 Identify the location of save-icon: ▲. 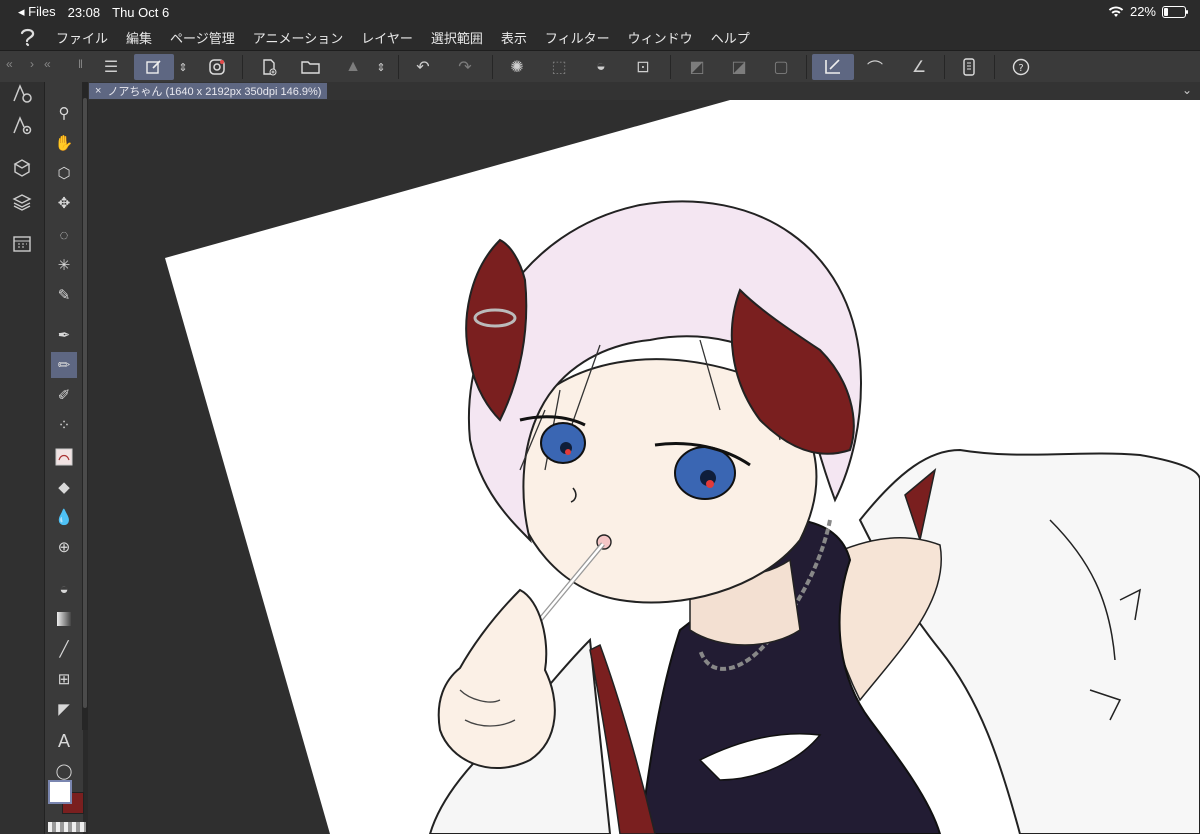
(353, 67).